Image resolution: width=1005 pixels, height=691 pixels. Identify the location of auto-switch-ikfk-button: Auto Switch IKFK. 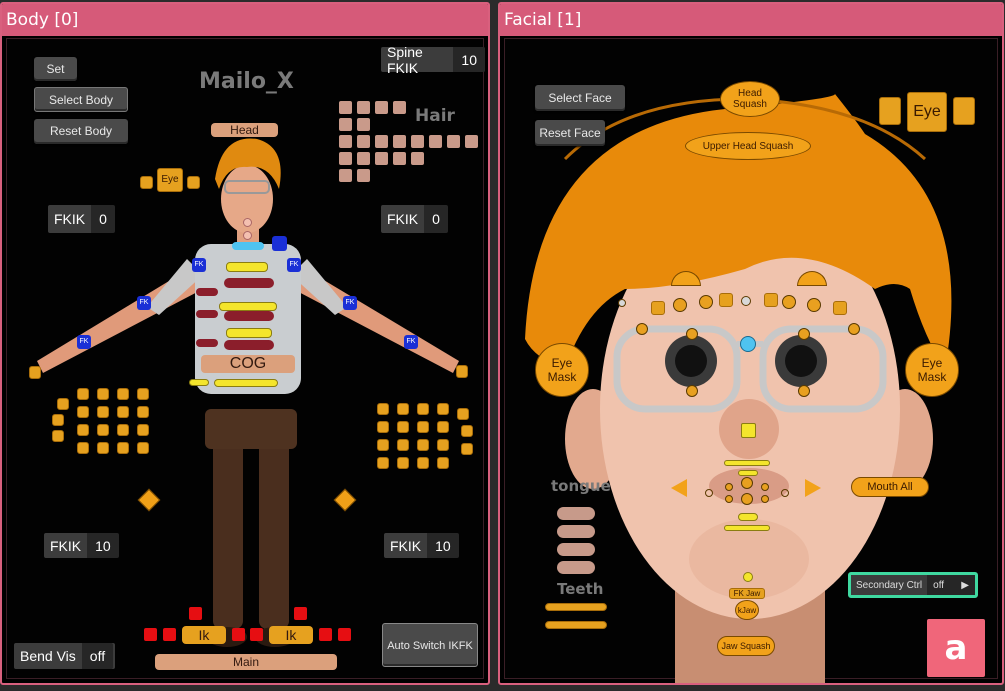
(430, 645).